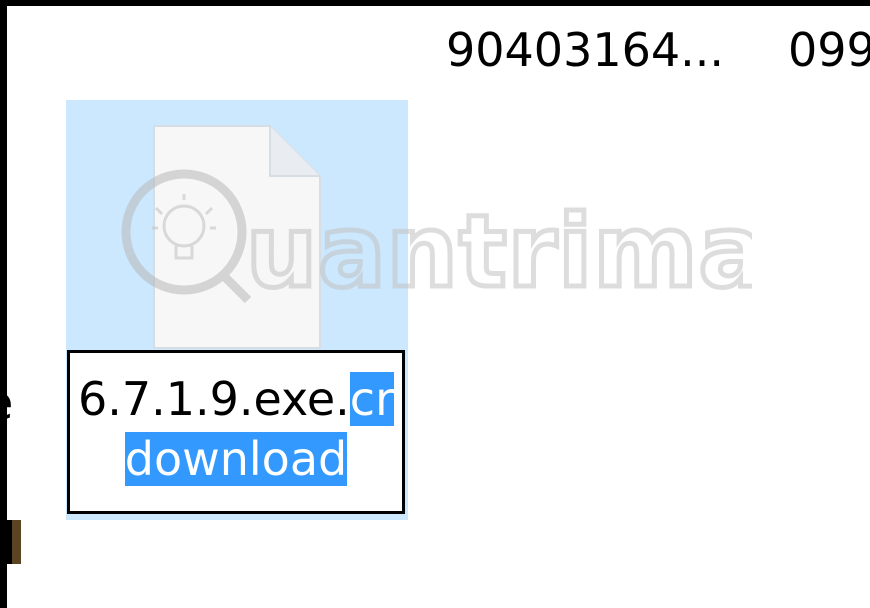 The image size is (870, 608). Describe the element at coordinates (371, 399) in the screenshot. I see `rename-selected-text-1: cr` at that location.